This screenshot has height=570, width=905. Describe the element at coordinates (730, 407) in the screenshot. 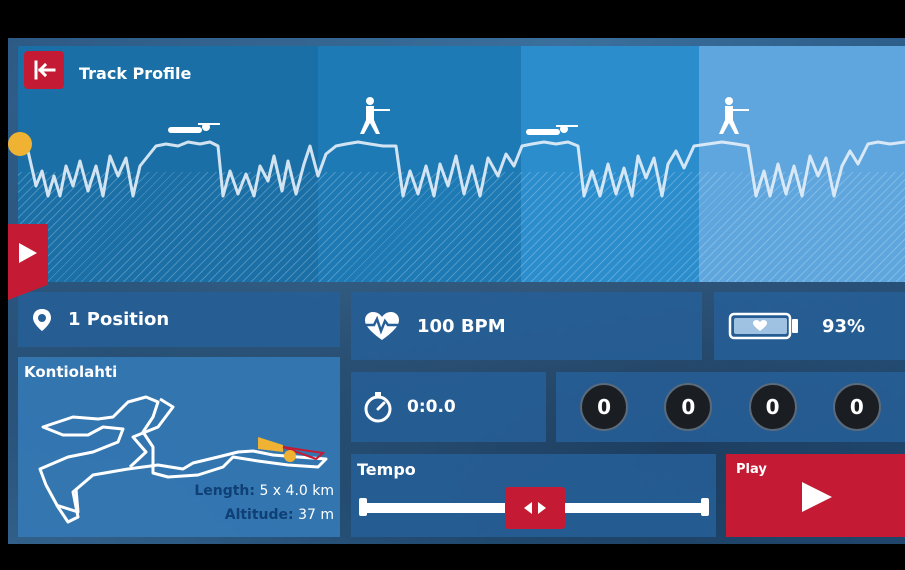

I see `shot-targets-panel: 0 0 0 0` at that location.